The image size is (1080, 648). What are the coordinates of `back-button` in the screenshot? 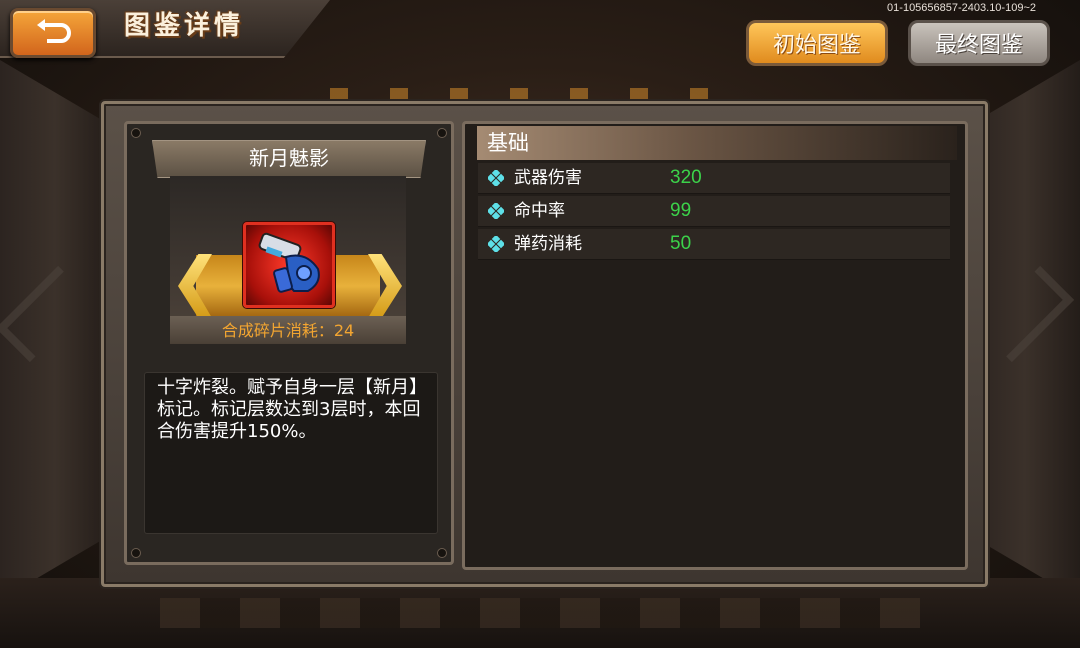 It's located at (53, 33).